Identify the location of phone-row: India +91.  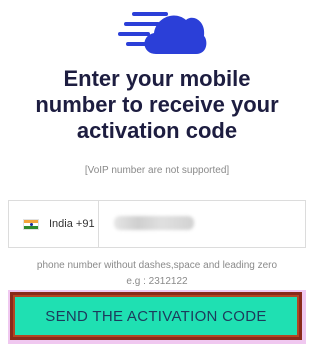
(157, 225).